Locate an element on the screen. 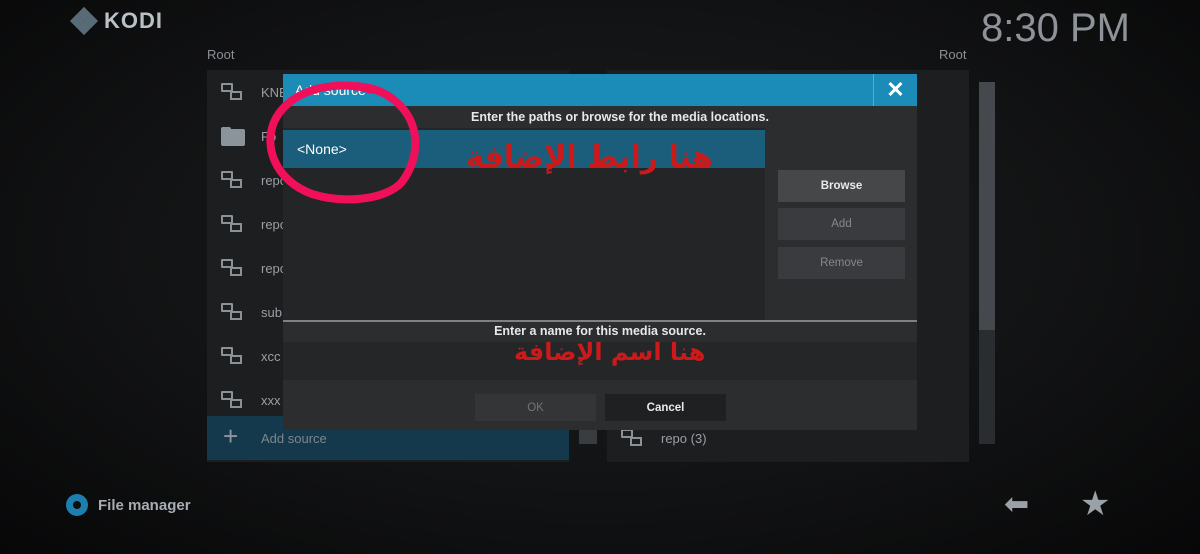  close-button: ✕ is located at coordinates (895, 90).